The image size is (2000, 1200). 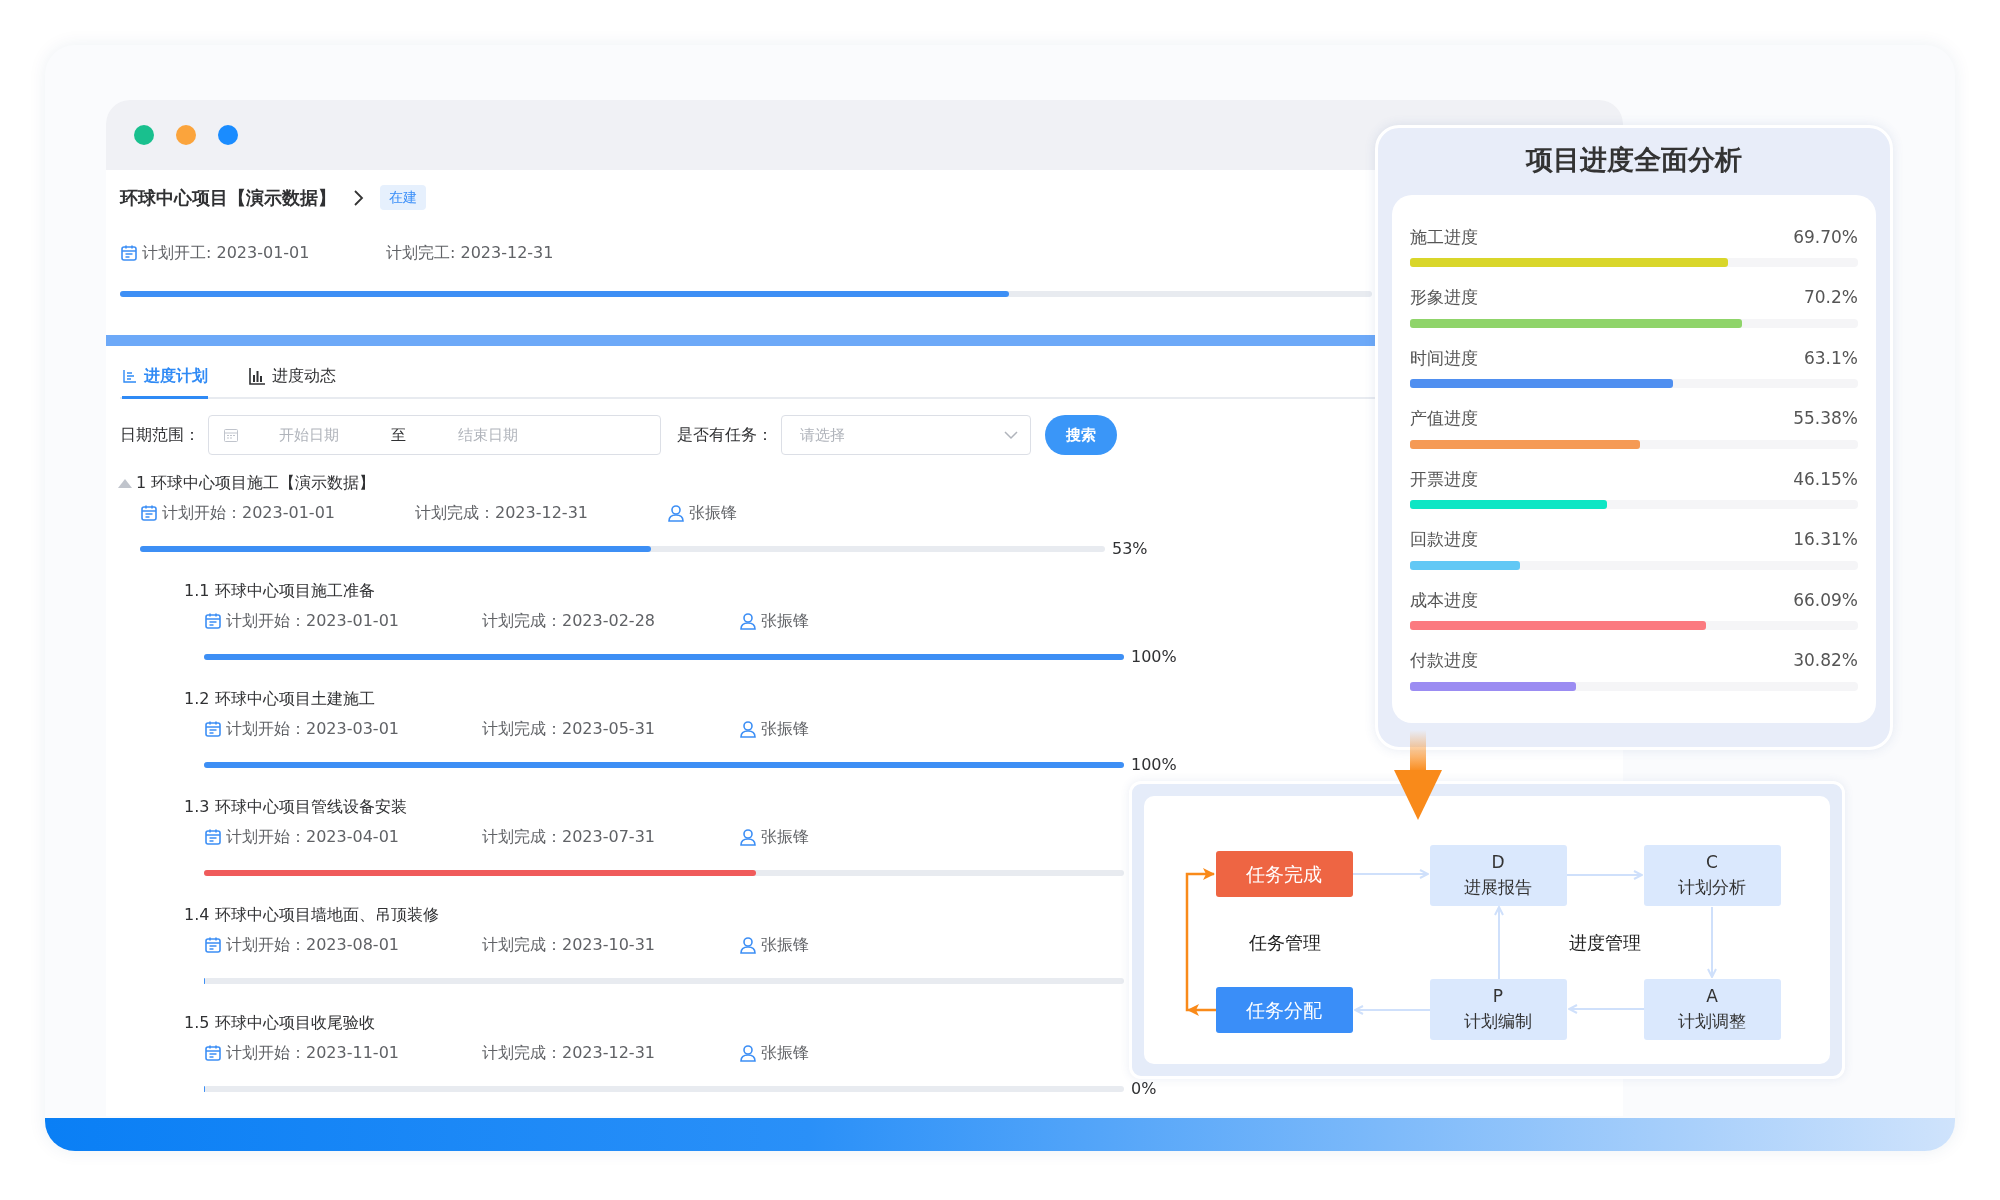 I want to click on task-title: 1 环球中心项目施工【演示数据】, so click(x=256, y=483).